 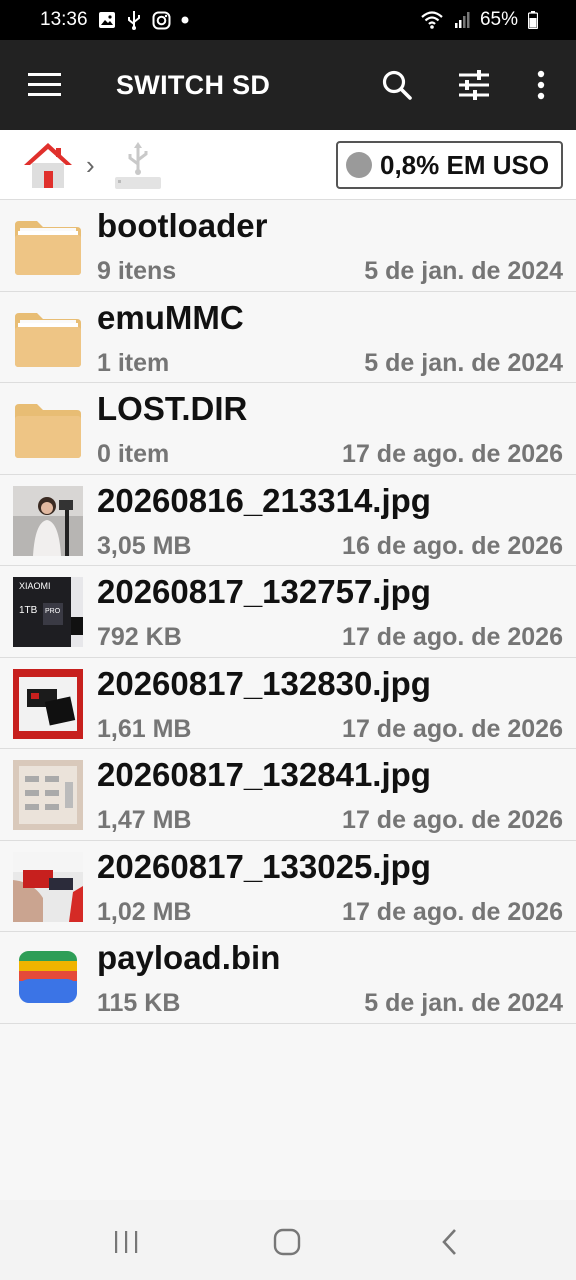 I want to click on filter-button, so click(x=474, y=85).